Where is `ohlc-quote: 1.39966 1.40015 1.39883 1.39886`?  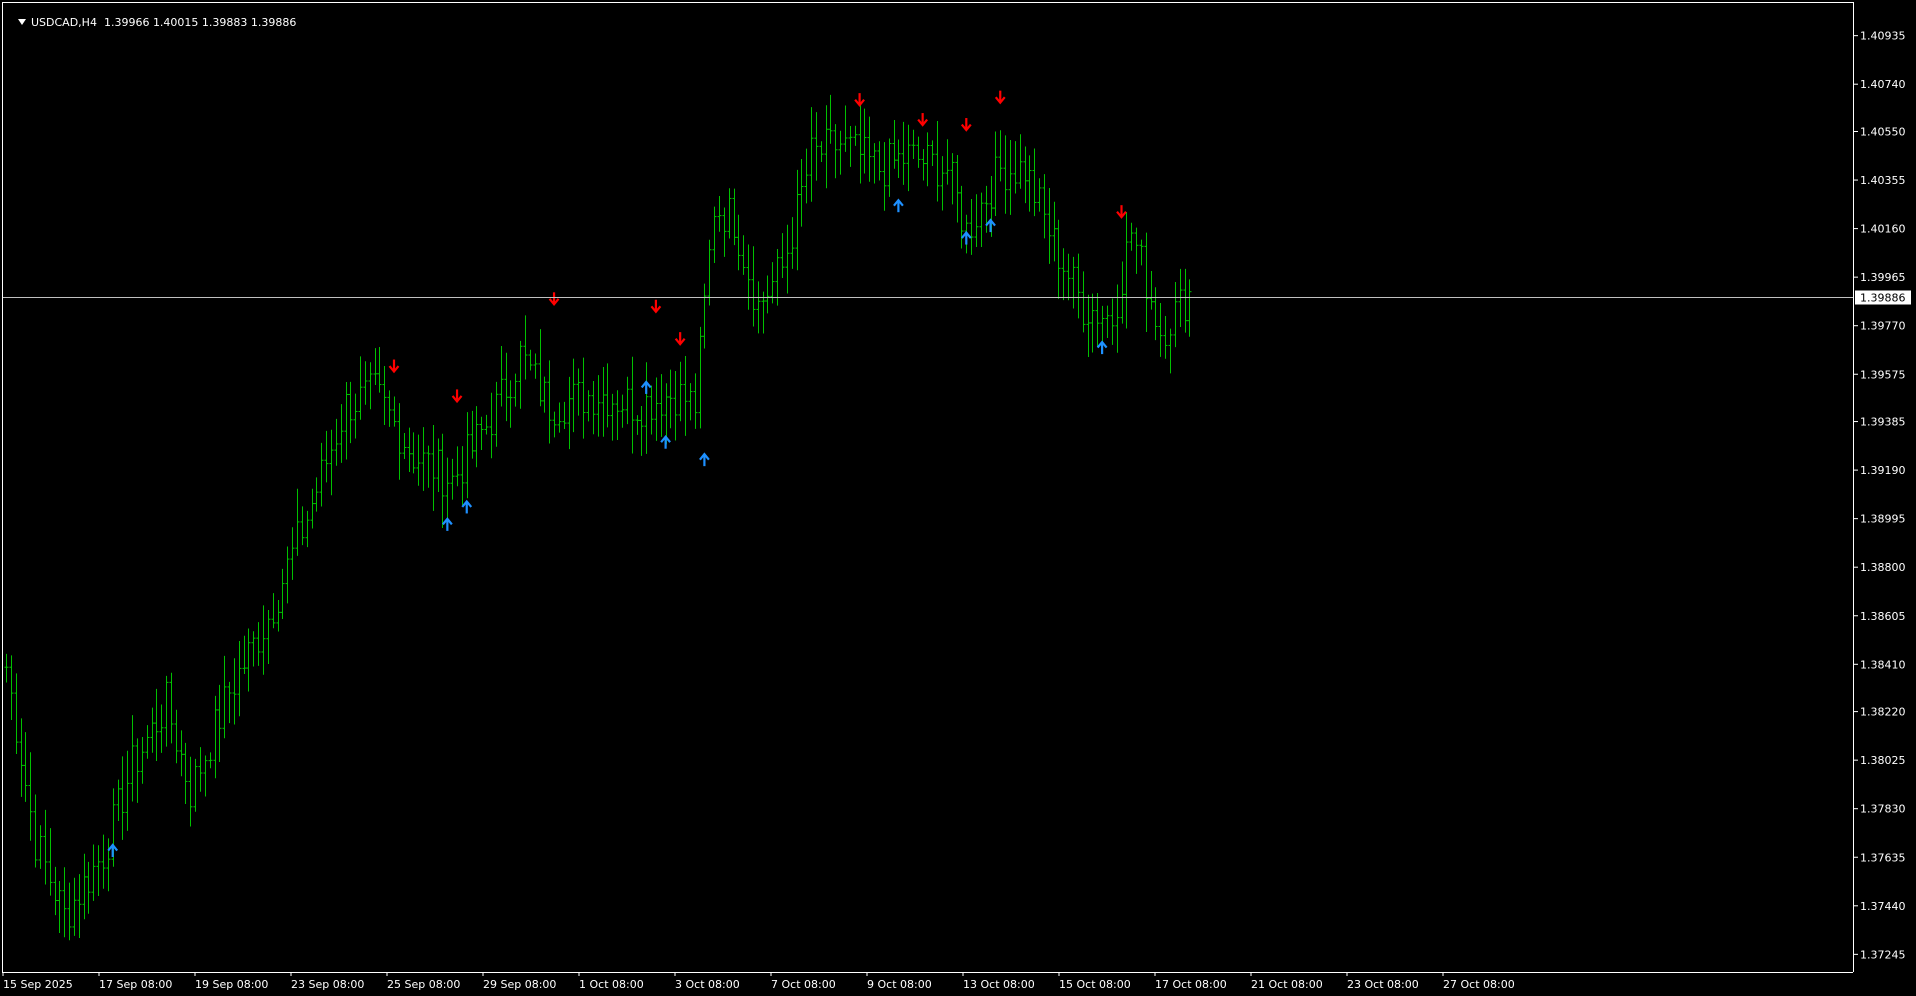 ohlc-quote: 1.39966 1.40015 1.39883 1.39886 is located at coordinates (200, 22).